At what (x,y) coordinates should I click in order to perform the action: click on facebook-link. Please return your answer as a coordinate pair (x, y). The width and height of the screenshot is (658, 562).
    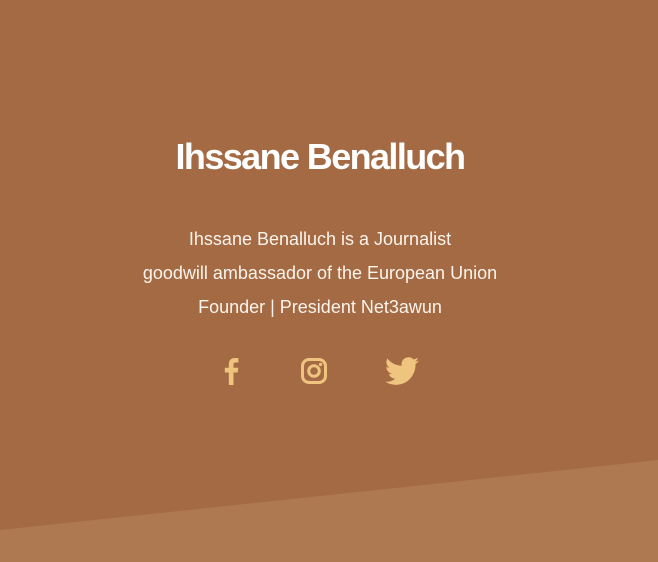
    Looking at the image, I should click on (231, 371).